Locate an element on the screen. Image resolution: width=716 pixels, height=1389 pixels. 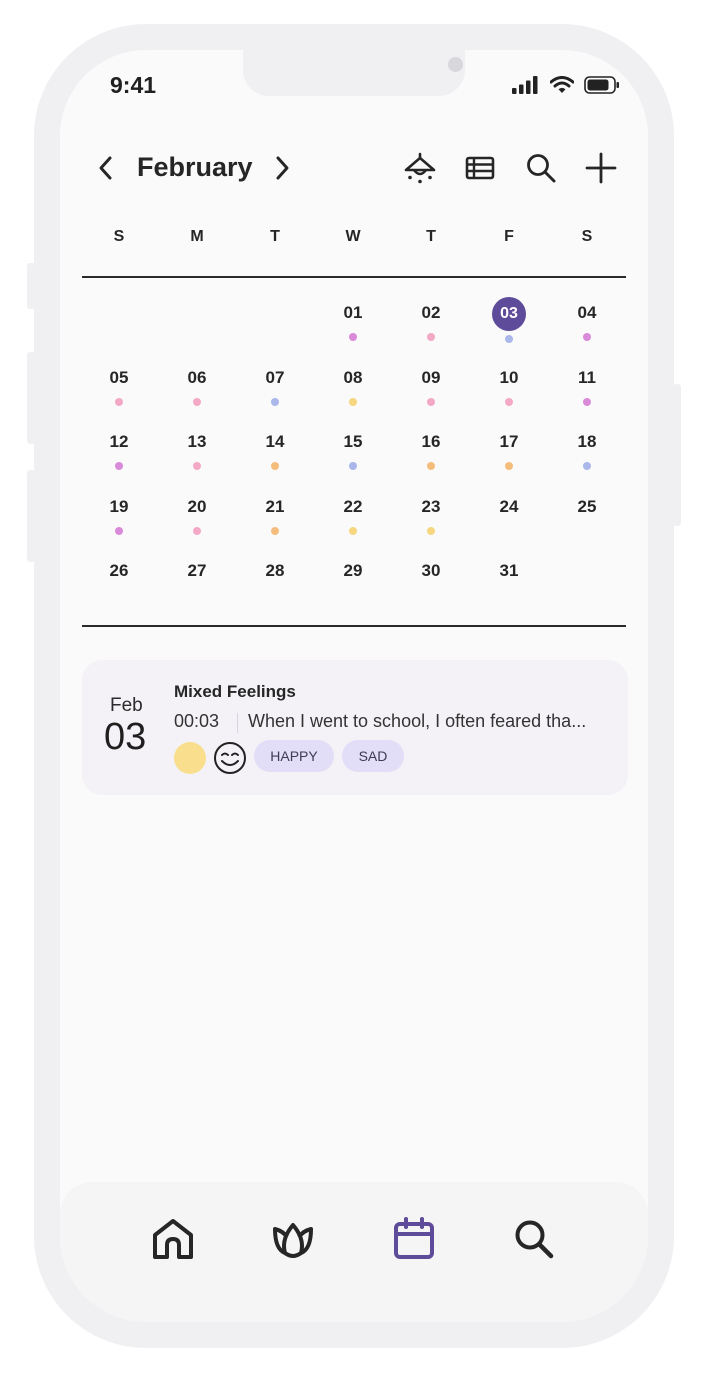
add-entry-button is located at coordinates (601, 168).